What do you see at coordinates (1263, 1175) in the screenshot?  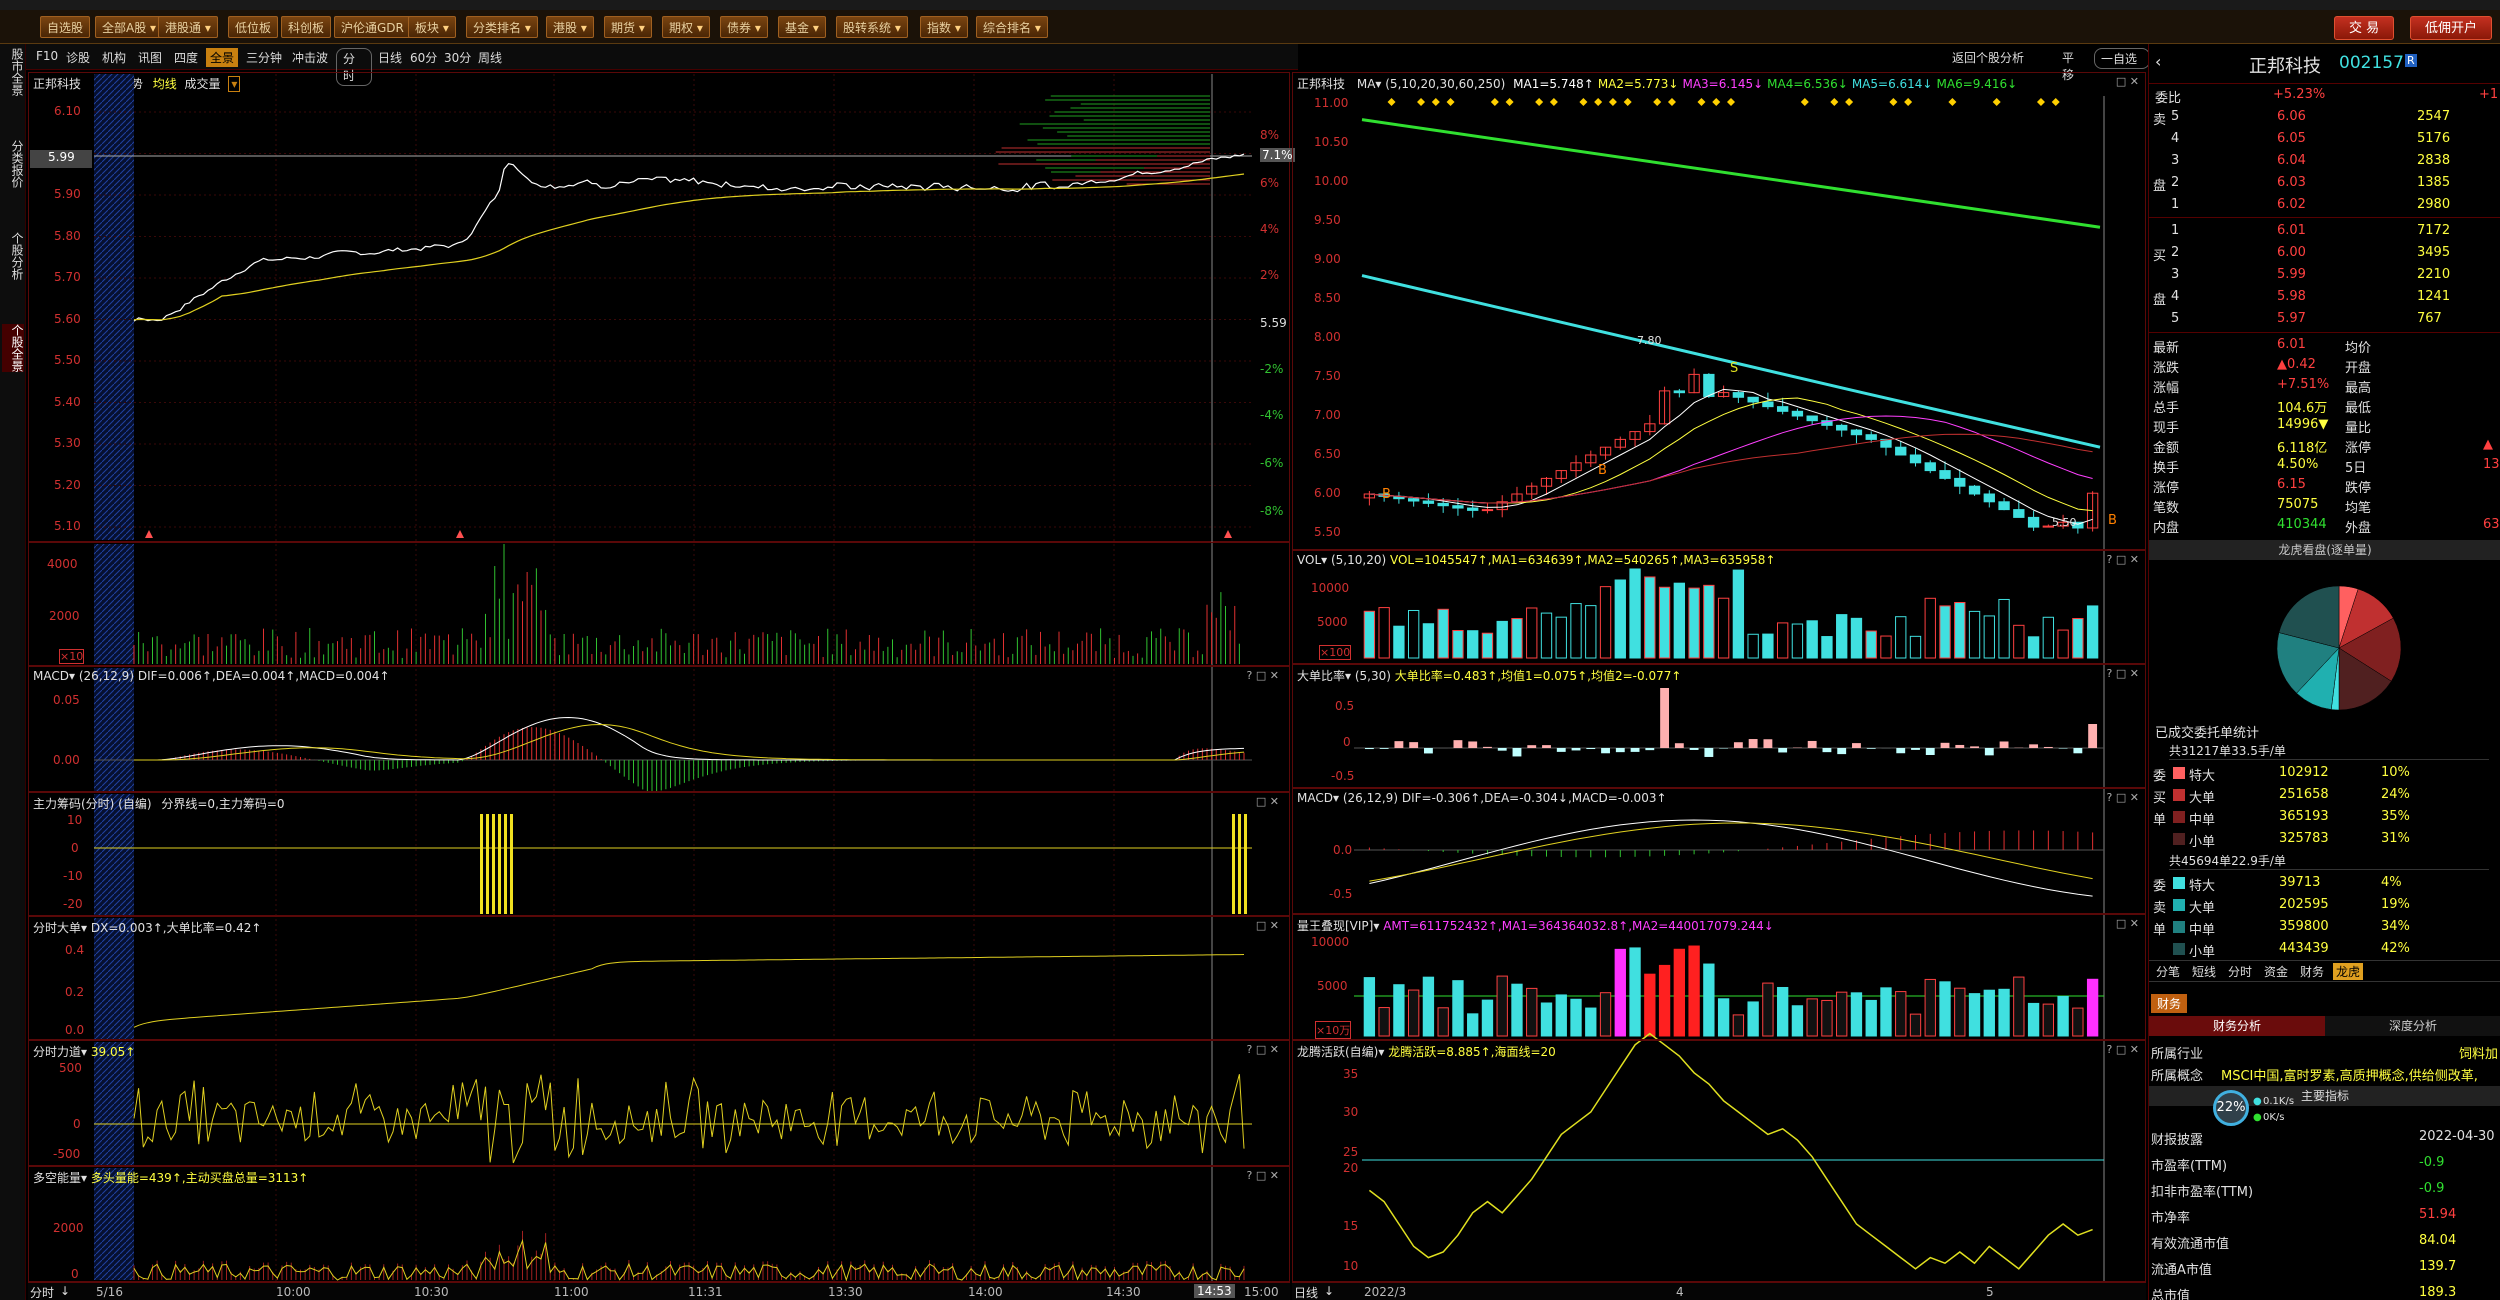 I see `imulti-panel-controls-icon: ? □ ✕` at bounding box center [1263, 1175].